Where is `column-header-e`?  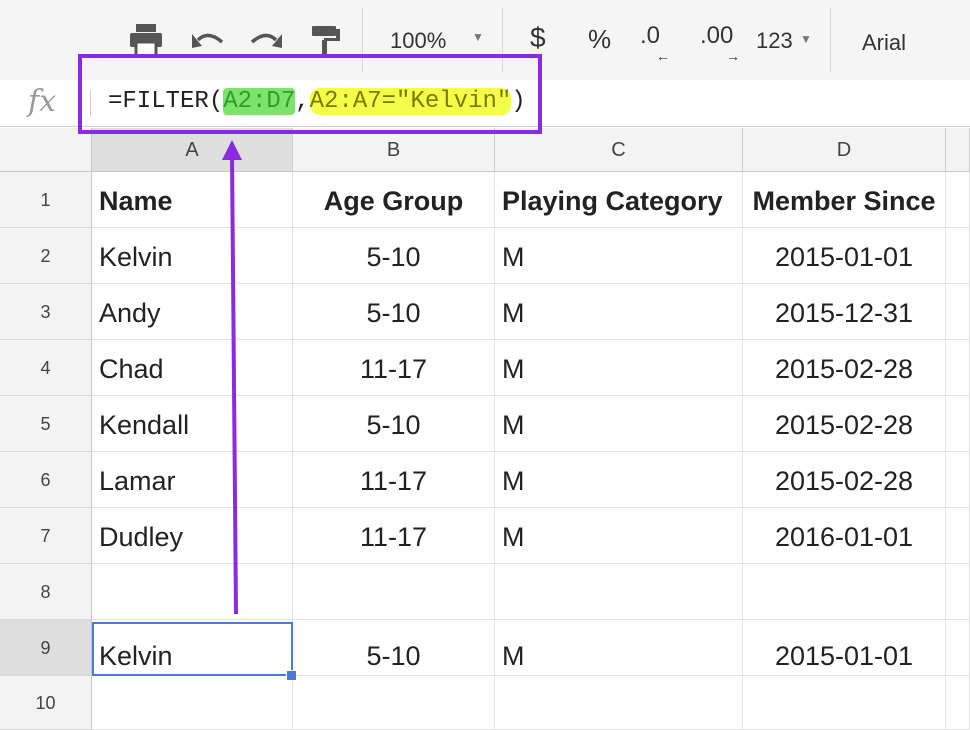 column-header-e is located at coordinates (958, 150).